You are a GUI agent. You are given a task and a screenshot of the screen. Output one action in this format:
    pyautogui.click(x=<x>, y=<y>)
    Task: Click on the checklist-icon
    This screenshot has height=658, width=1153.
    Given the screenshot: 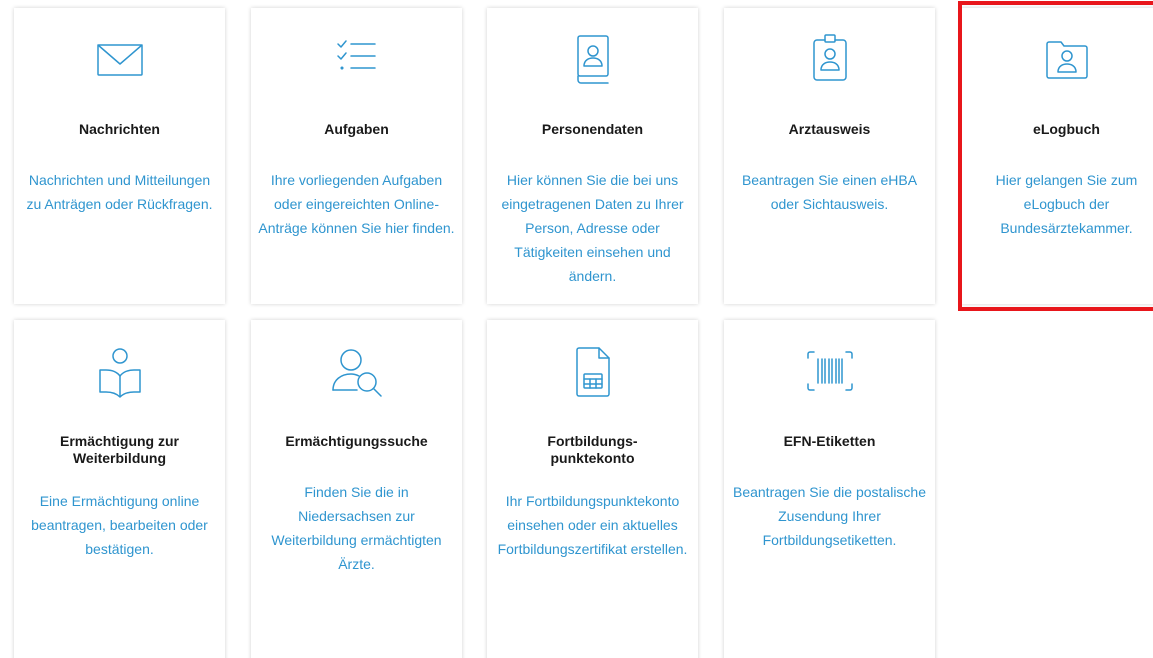 What is the action you would take?
    pyautogui.click(x=356, y=48)
    